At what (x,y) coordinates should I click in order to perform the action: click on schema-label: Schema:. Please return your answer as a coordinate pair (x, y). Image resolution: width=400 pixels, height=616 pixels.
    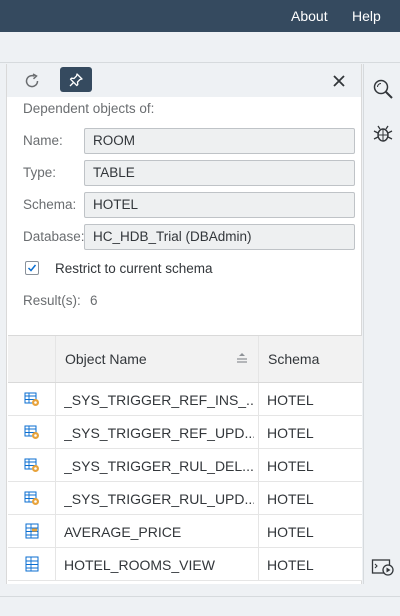
    Looking at the image, I should click on (50, 204).